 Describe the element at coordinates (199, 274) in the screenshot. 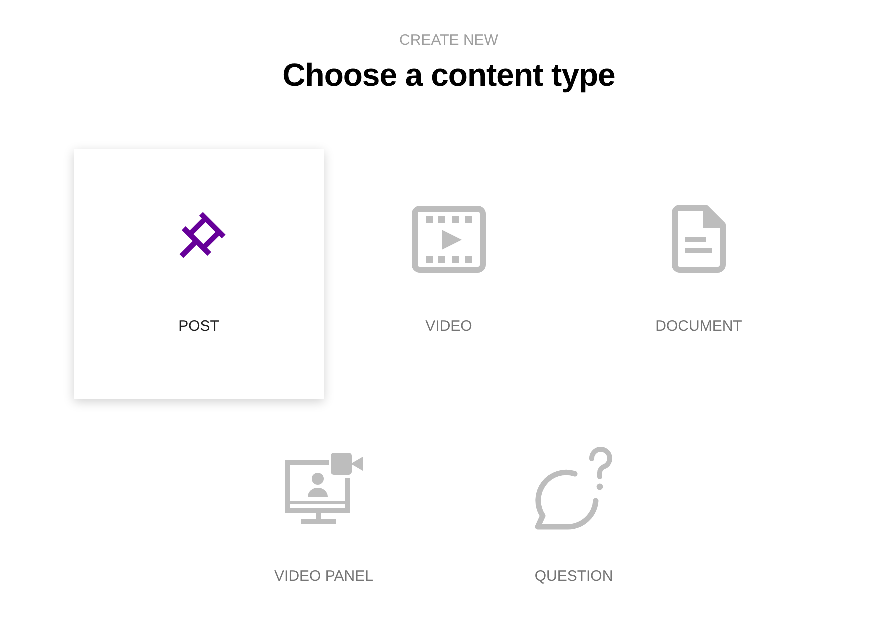

I see `content-type-card: POST` at that location.